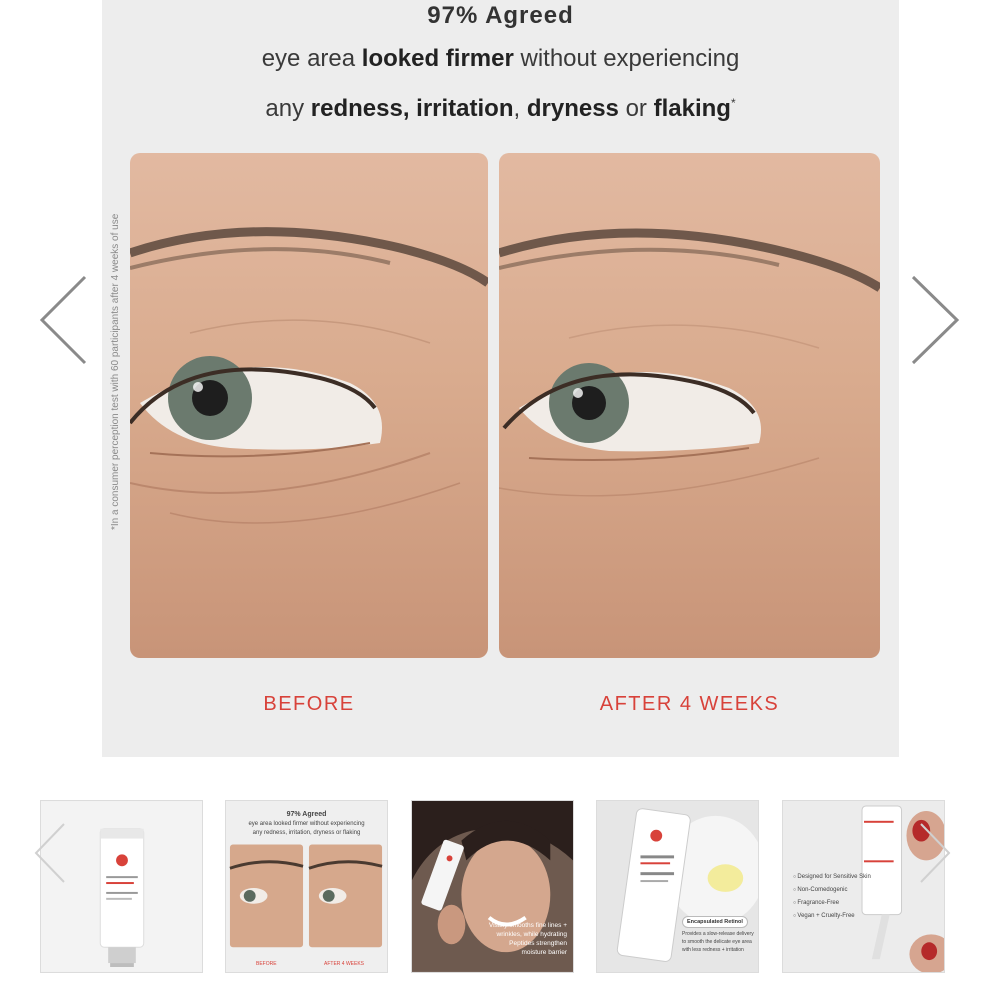 Image resolution: width=1000 pixels, height=1000 pixels. Describe the element at coordinates (344, 964) in the screenshot. I see `thumb-after-label: AFTER 4 WEEKS` at that location.